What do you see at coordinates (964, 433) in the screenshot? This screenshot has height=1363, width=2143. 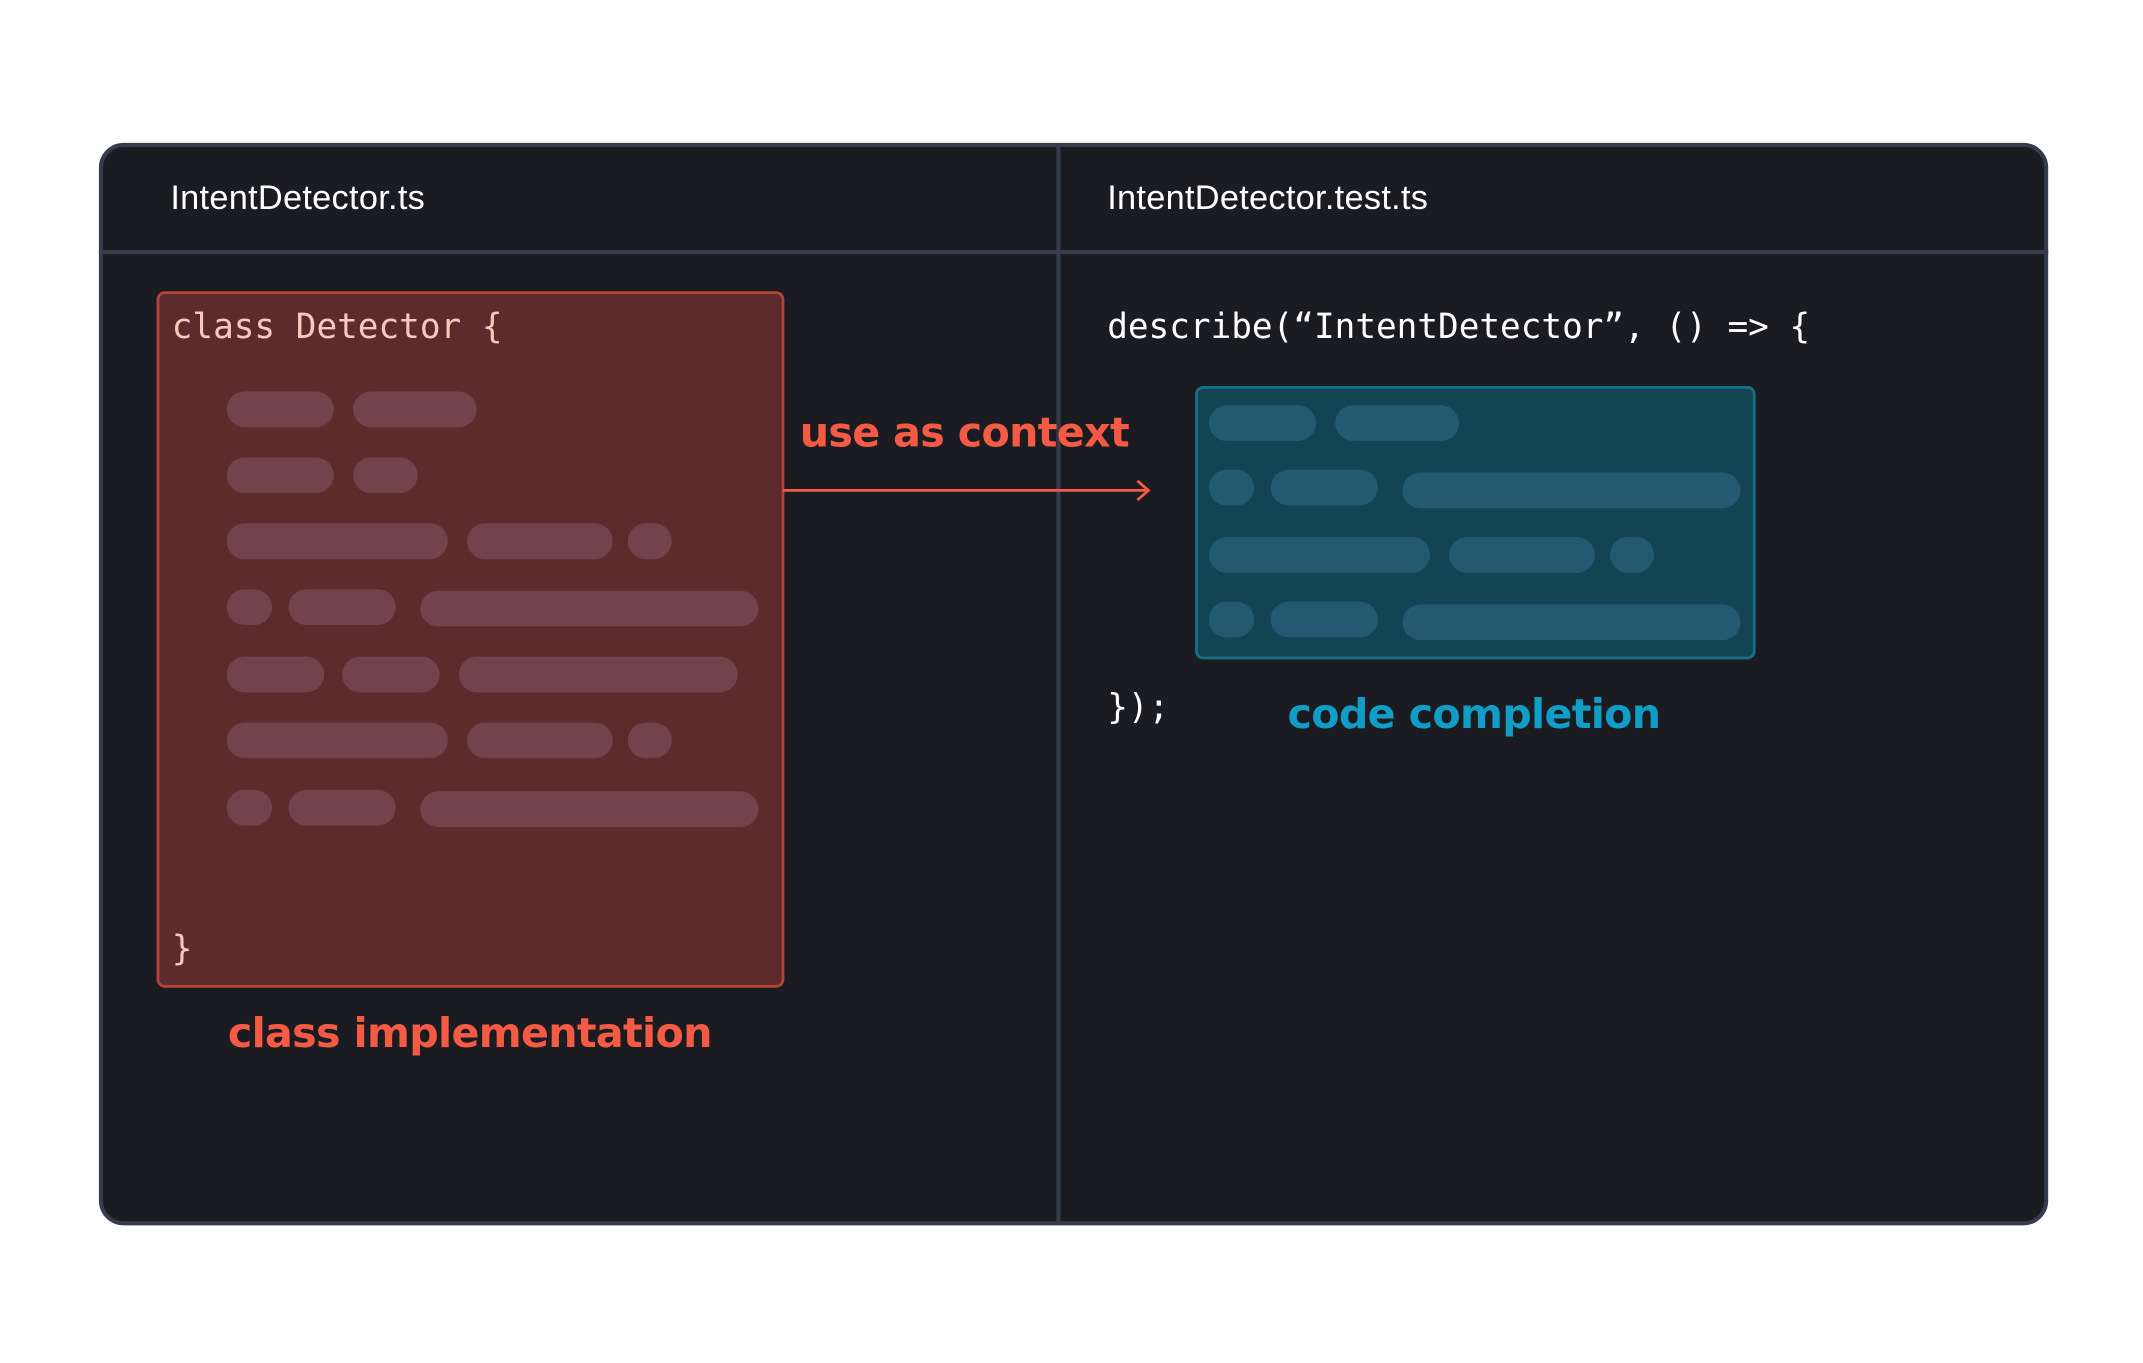 I see `use-as-context-label: use as context` at bounding box center [964, 433].